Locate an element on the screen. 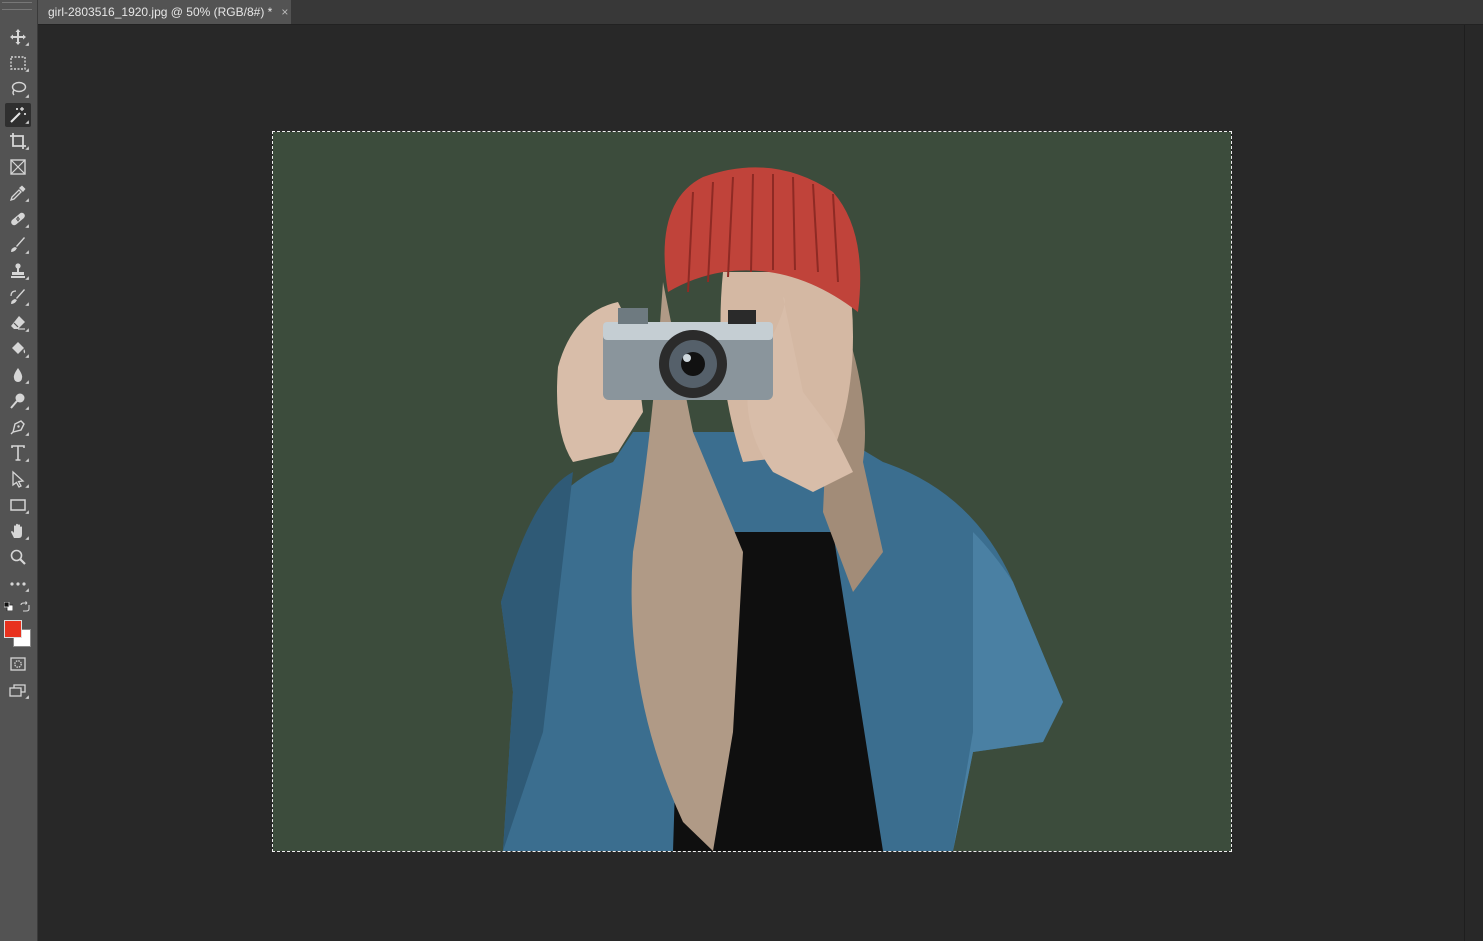  lasso-tool is located at coordinates (18, 89).